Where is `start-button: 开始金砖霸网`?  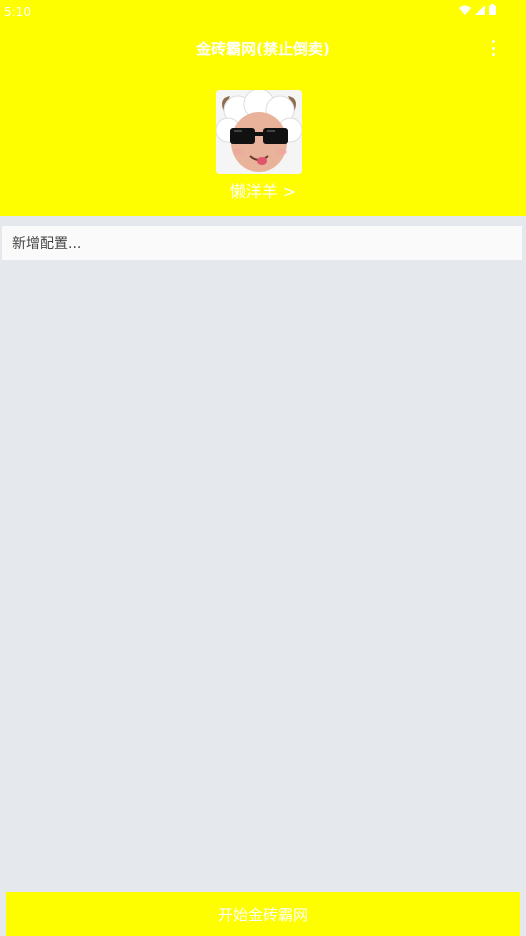 start-button: 开始金砖霸网 is located at coordinates (263, 914).